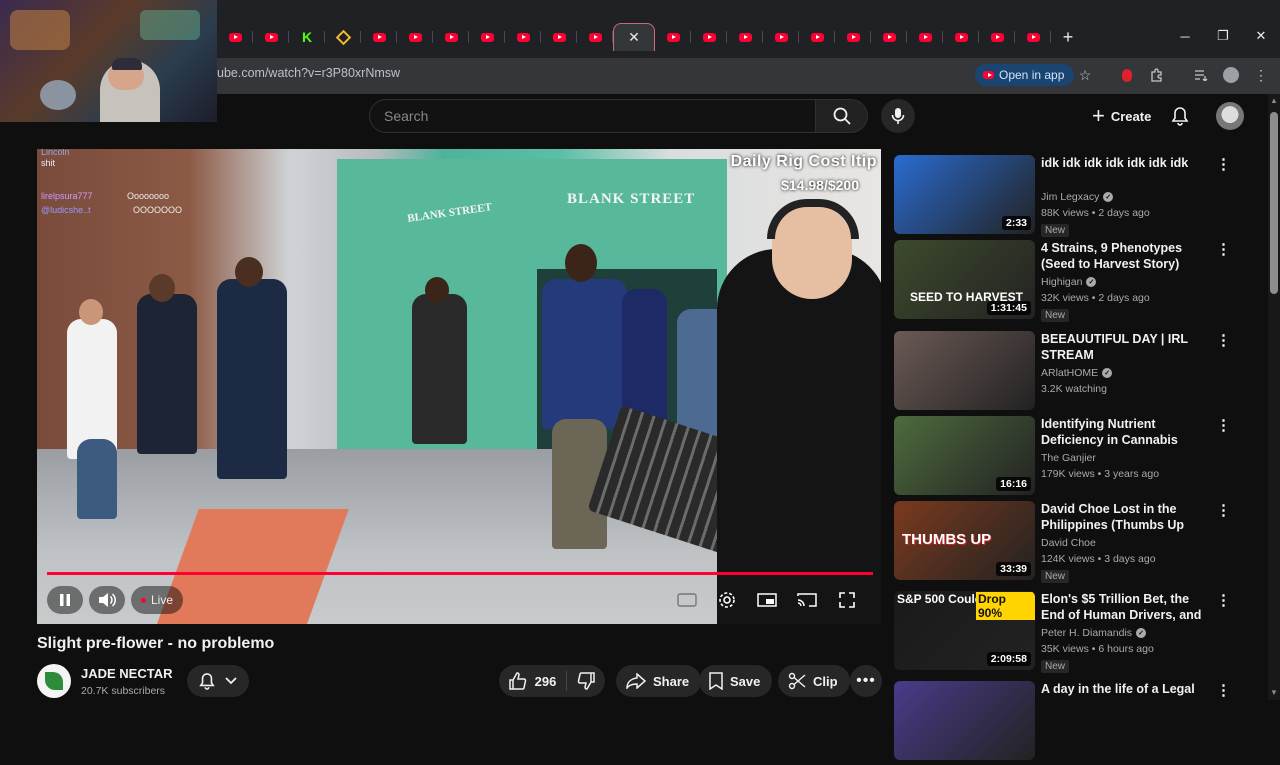 This screenshot has height=765, width=1280. I want to click on video-thumbnail: S&P 500 Could Drop 90% 2:09:58, so click(964, 630).